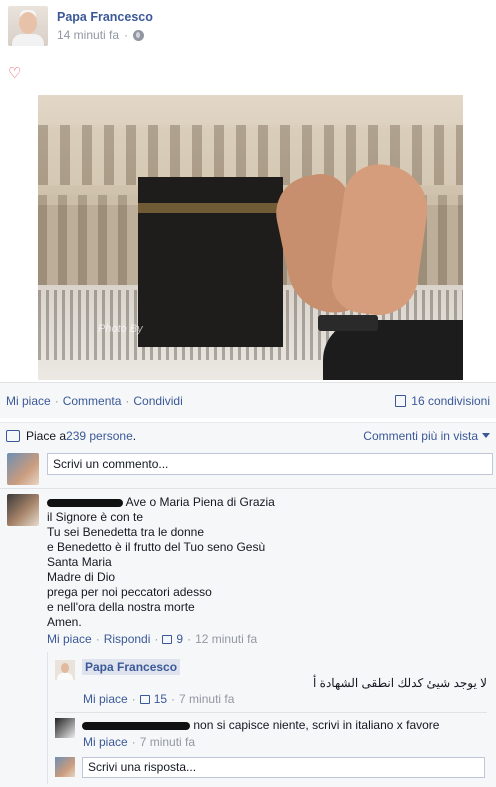  Describe the element at coordinates (401, 400) in the screenshot. I see `share-icon` at that location.